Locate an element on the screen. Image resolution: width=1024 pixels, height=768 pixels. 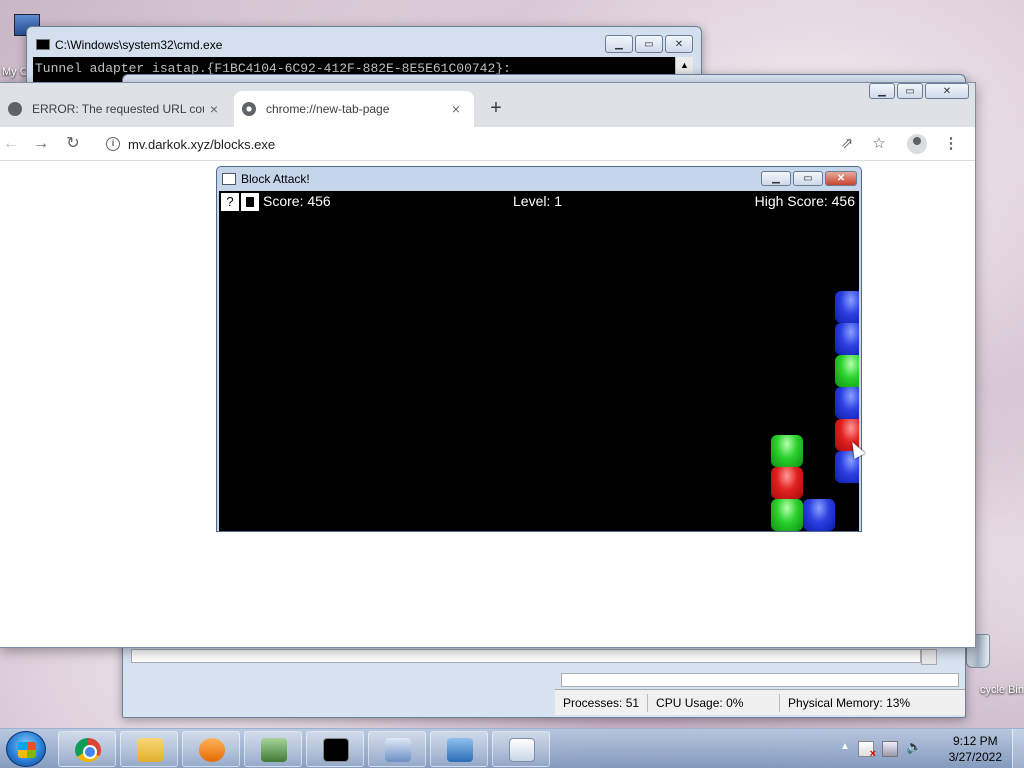
game-caption-buttons: ▁ ▭ ✕ is located at coordinates (808, 178).